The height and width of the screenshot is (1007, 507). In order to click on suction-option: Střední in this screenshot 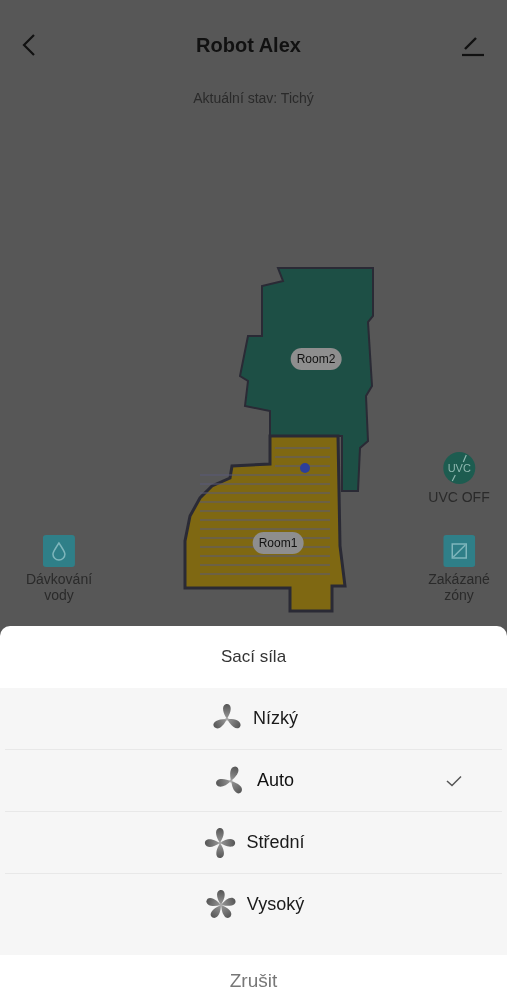, I will do `click(253, 842)`.